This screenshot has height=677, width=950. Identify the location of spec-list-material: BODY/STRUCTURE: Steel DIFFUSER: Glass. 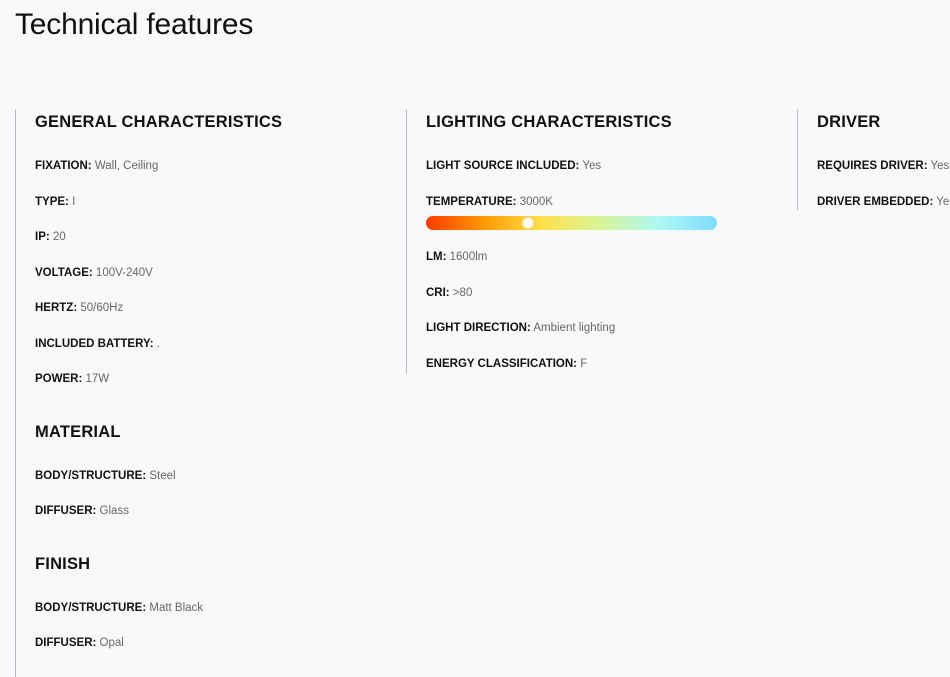
(220, 494).